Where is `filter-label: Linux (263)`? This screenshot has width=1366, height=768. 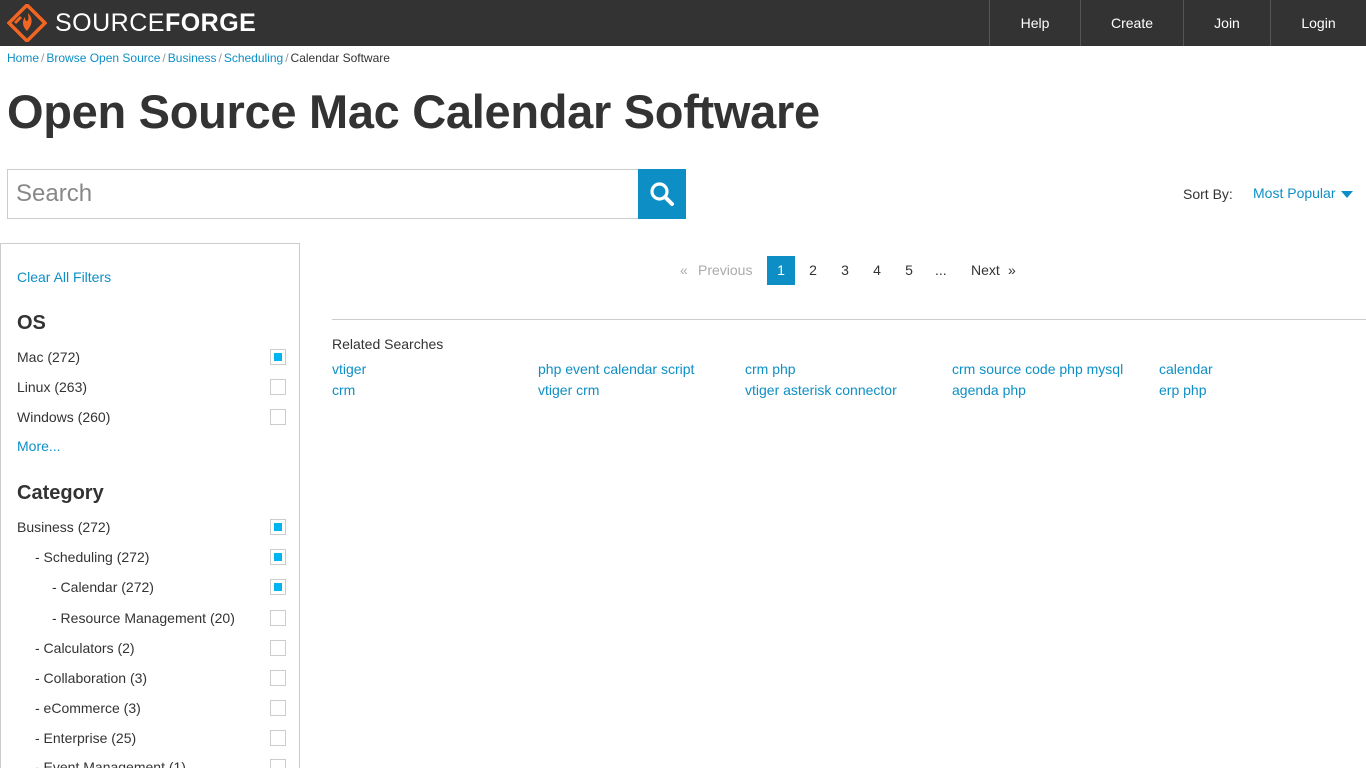
filter-label: Linux (263) is located at coordinates (52, 387).